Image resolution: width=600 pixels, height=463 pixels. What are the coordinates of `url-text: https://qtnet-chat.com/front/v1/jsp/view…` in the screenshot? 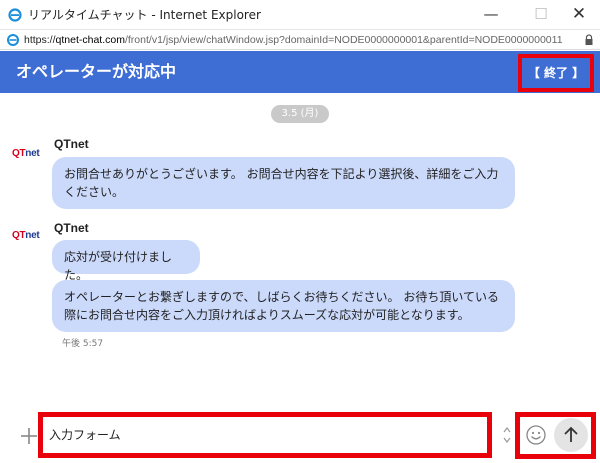 It's located at (293, 40).